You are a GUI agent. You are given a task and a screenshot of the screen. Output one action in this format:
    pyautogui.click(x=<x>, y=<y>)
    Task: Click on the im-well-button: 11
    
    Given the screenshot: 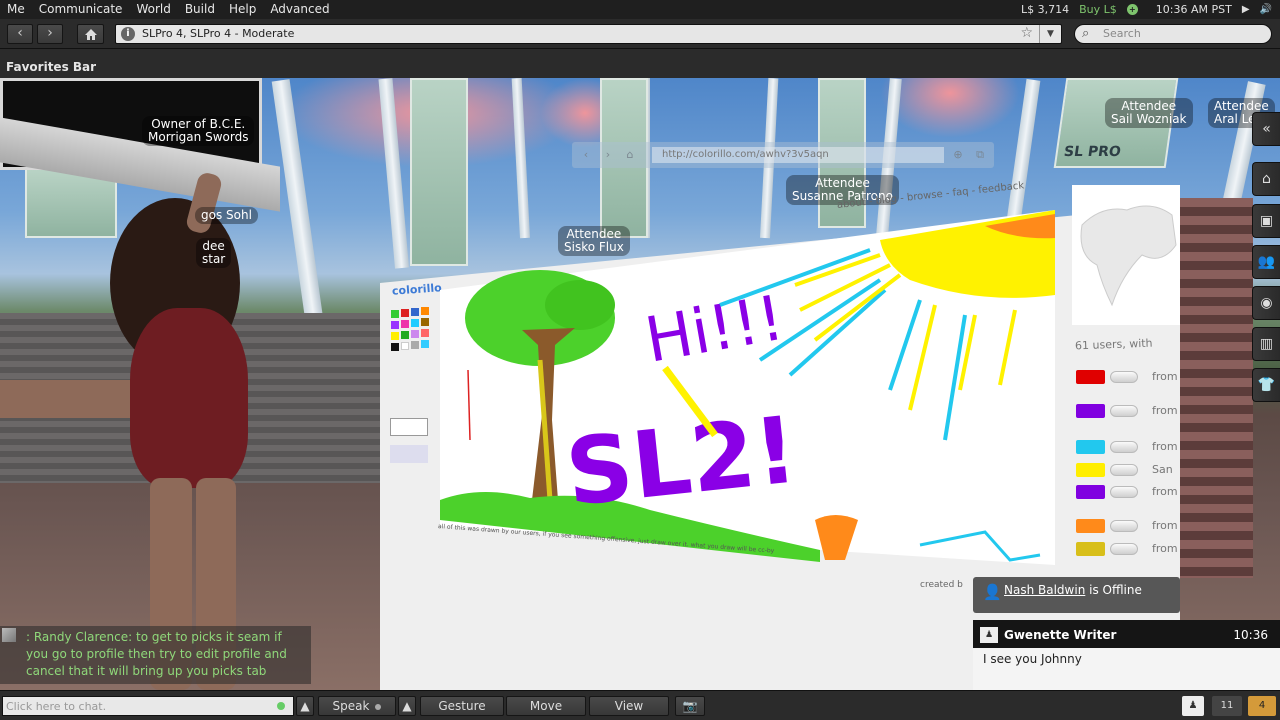 What is the action you would take?
    pyautogui.click(x=1227, y=706)
    